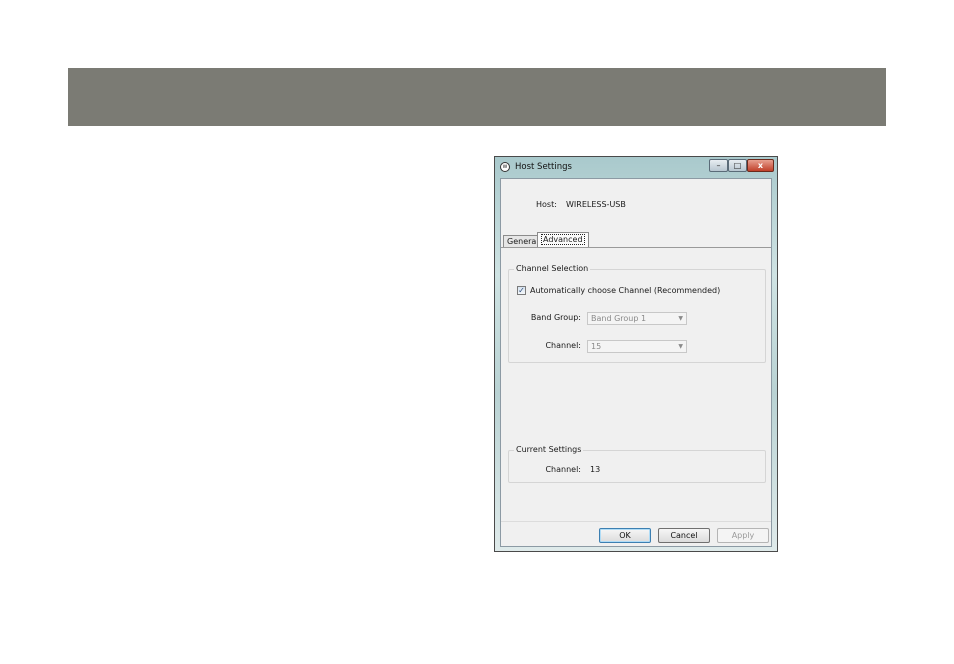 This screenshot has width=954, height=664. What do you see at coordinates (546, 204) in the screenshot?
I see `host-label: Host:` at bounding box center [546, 204].